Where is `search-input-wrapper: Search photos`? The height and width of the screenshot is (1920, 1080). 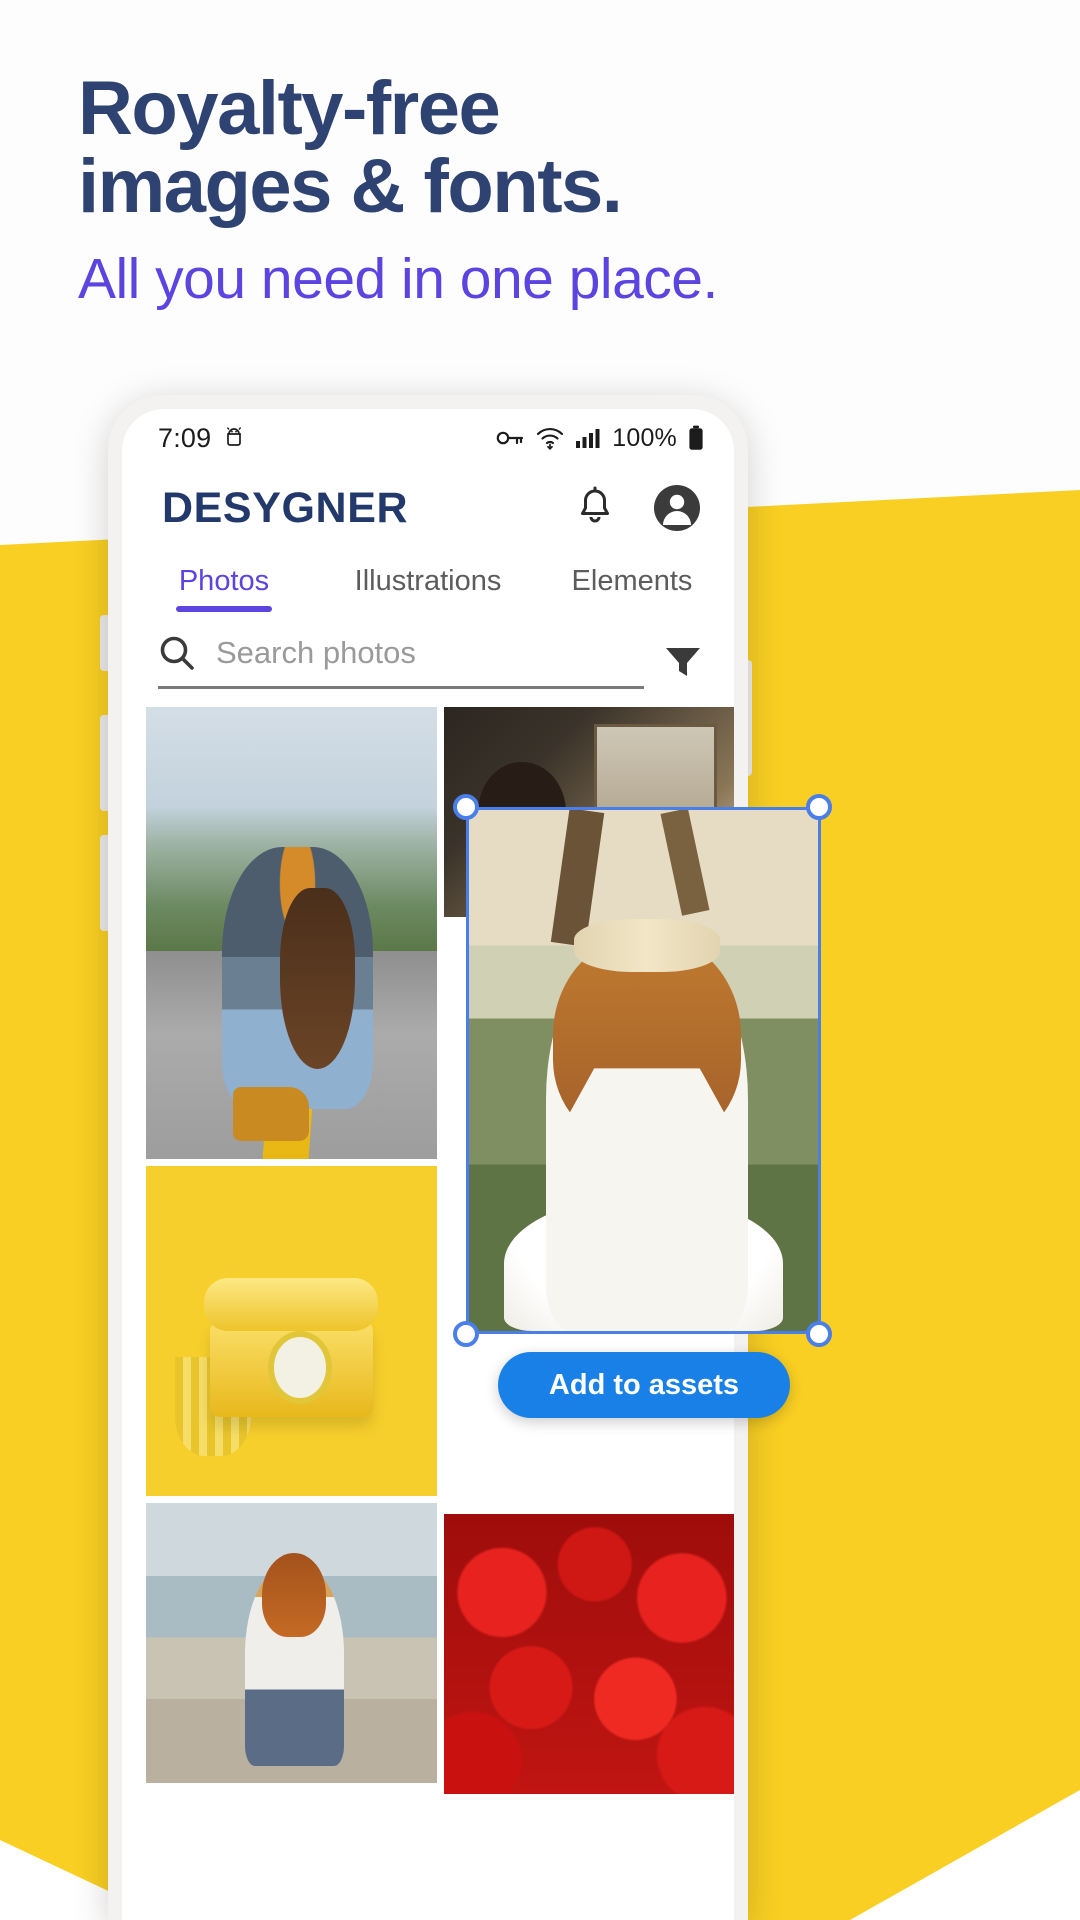 search-input-wrapper: Search photos is located at coordinates (401, 661).